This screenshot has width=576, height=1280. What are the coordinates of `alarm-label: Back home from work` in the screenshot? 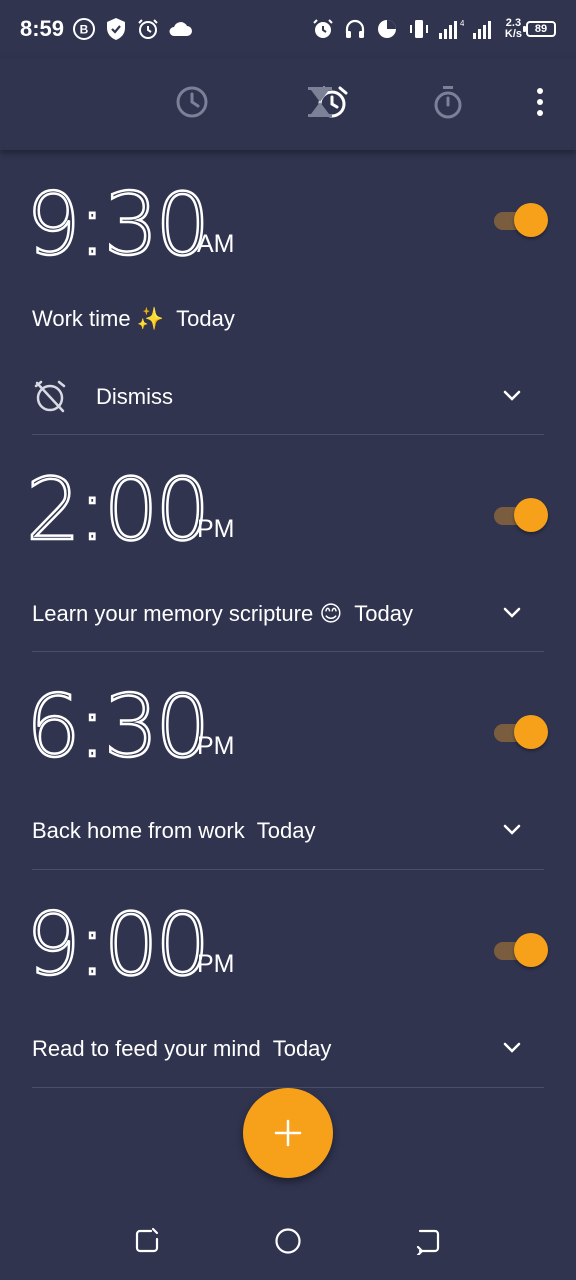 It's located at (138, 830).